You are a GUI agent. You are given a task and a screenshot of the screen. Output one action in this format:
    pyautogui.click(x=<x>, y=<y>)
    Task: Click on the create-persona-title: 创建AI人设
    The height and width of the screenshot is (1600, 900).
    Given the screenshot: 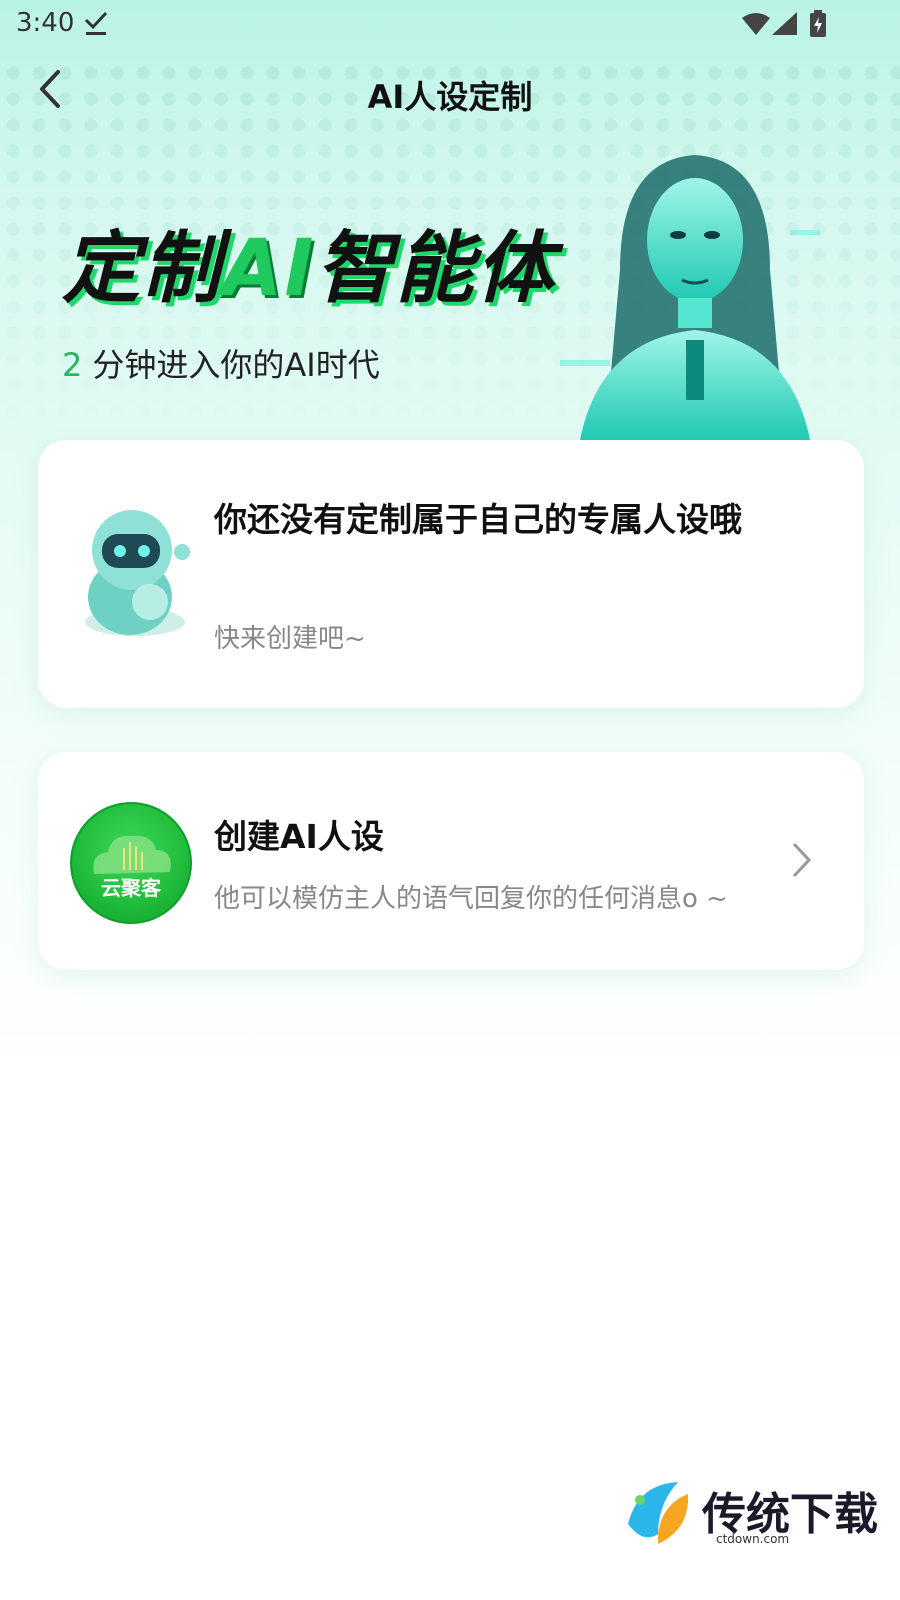 What is the action you would take?
    pyautogui.click(x=299, y=836)
    